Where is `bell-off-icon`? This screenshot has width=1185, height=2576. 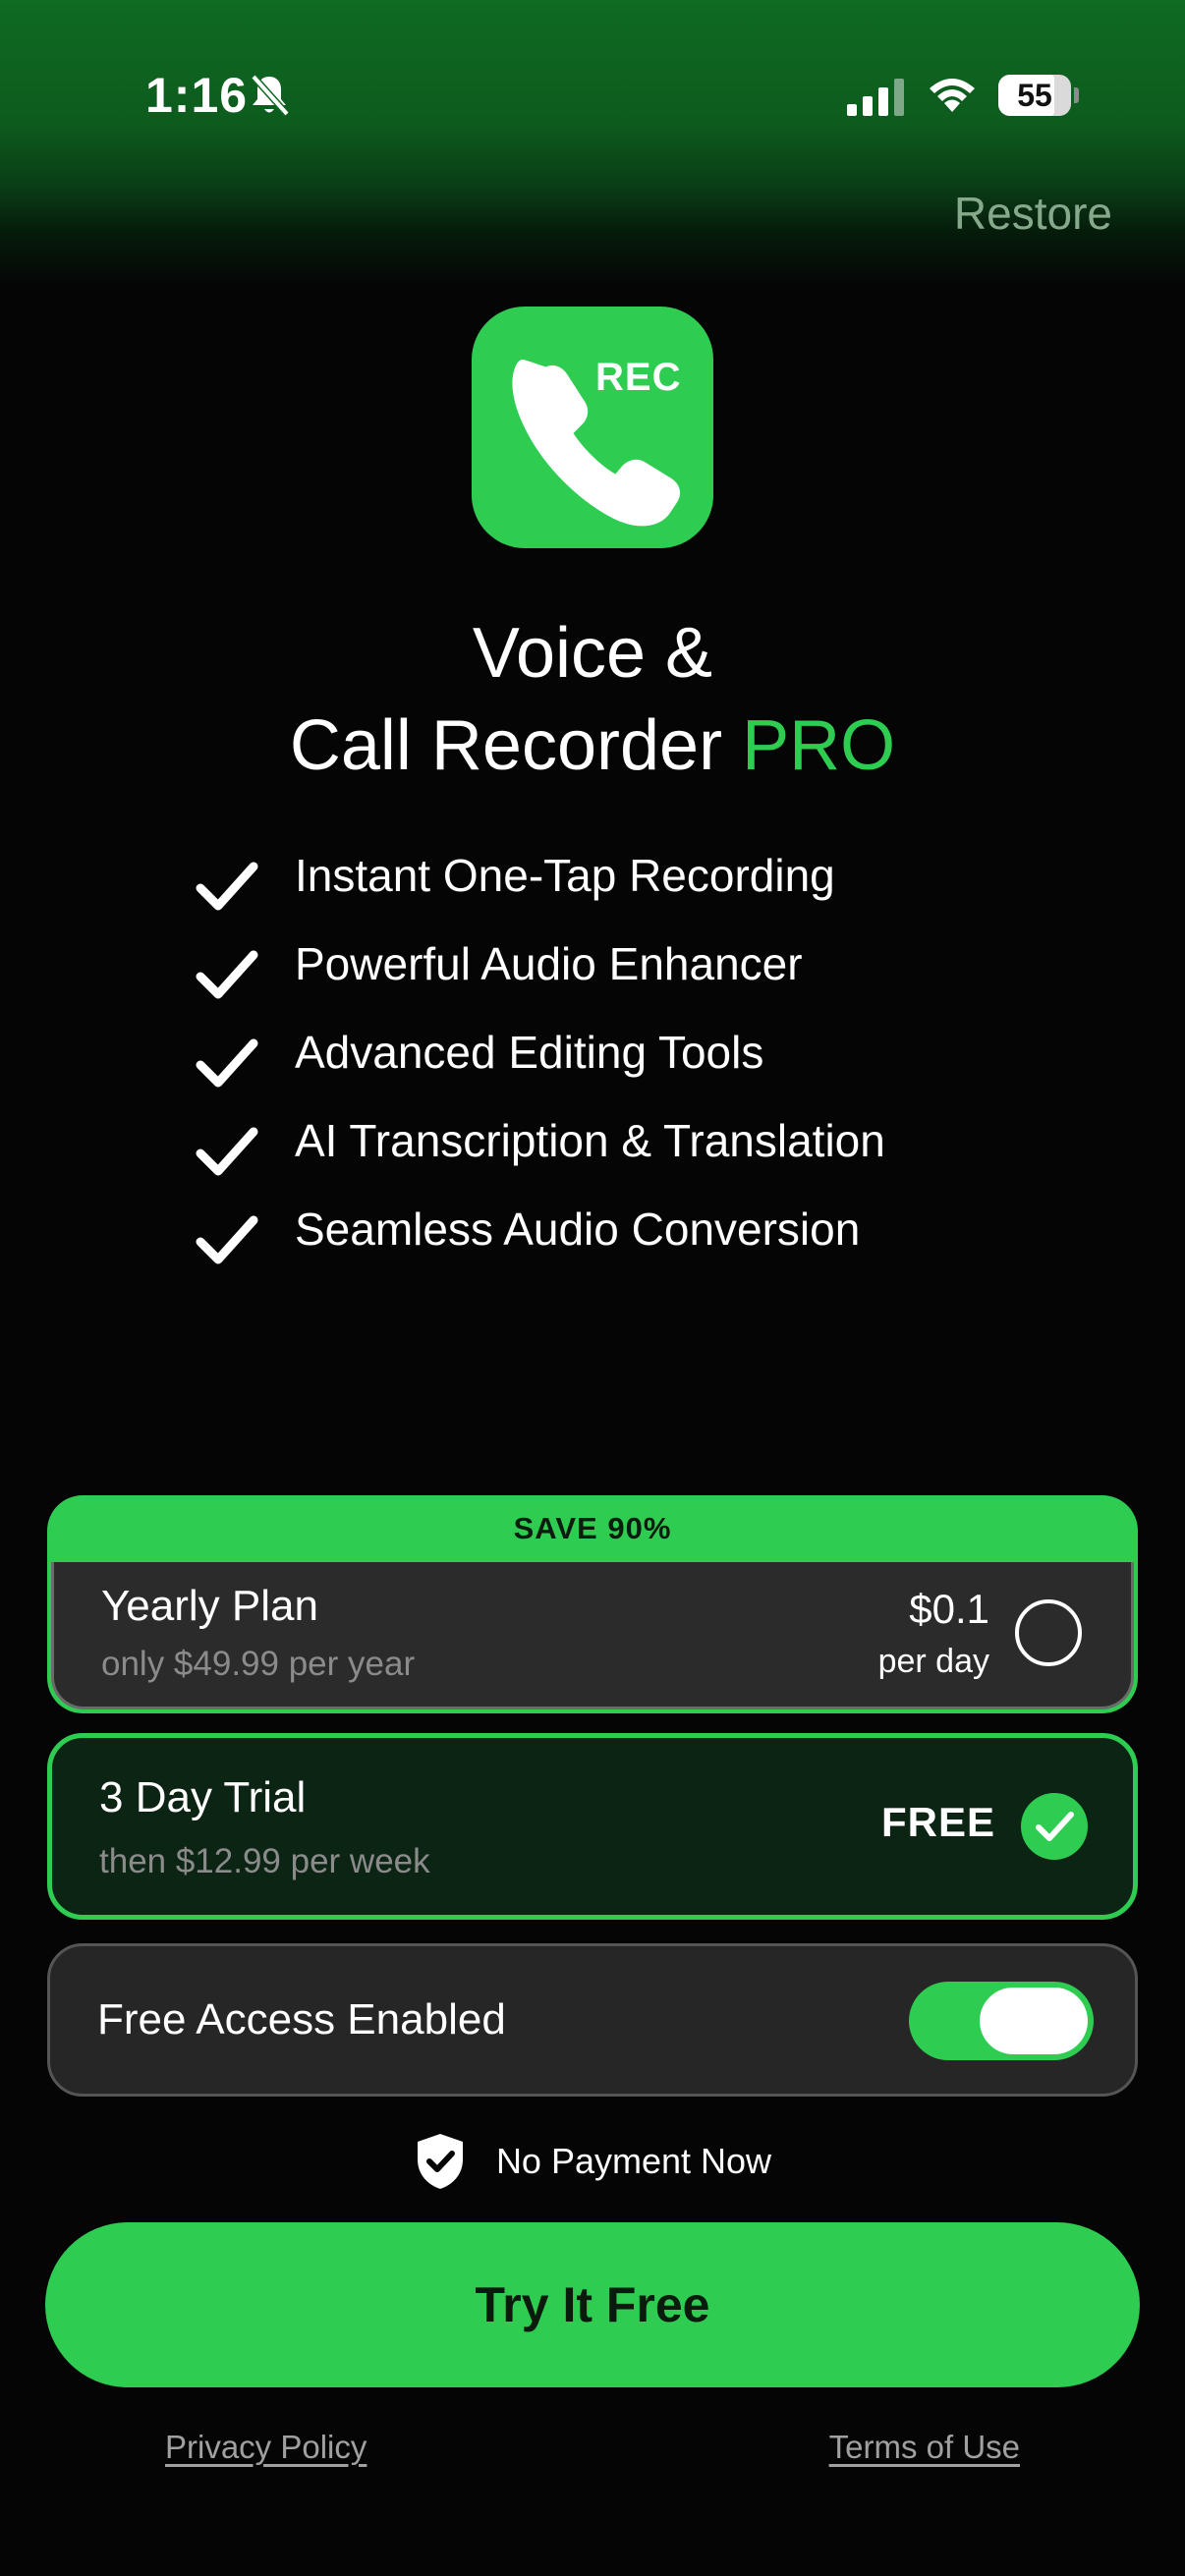 bell-off-icon is located at coordinates (271, 95).